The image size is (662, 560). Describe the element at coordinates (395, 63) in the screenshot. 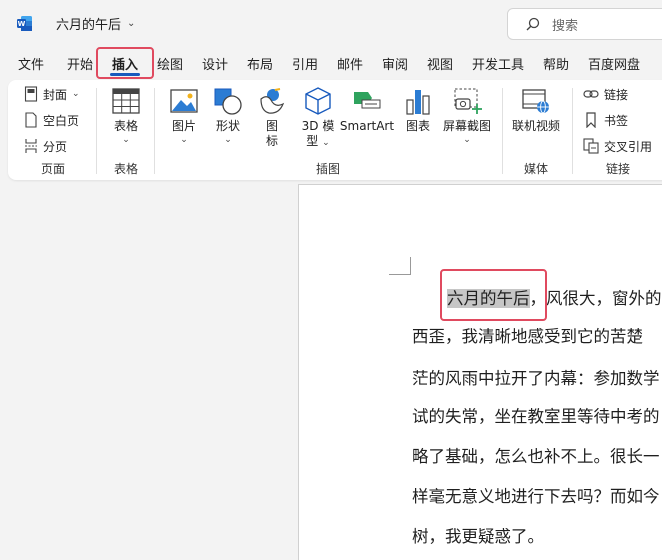

I see `tab-review: 审阅` at that location.